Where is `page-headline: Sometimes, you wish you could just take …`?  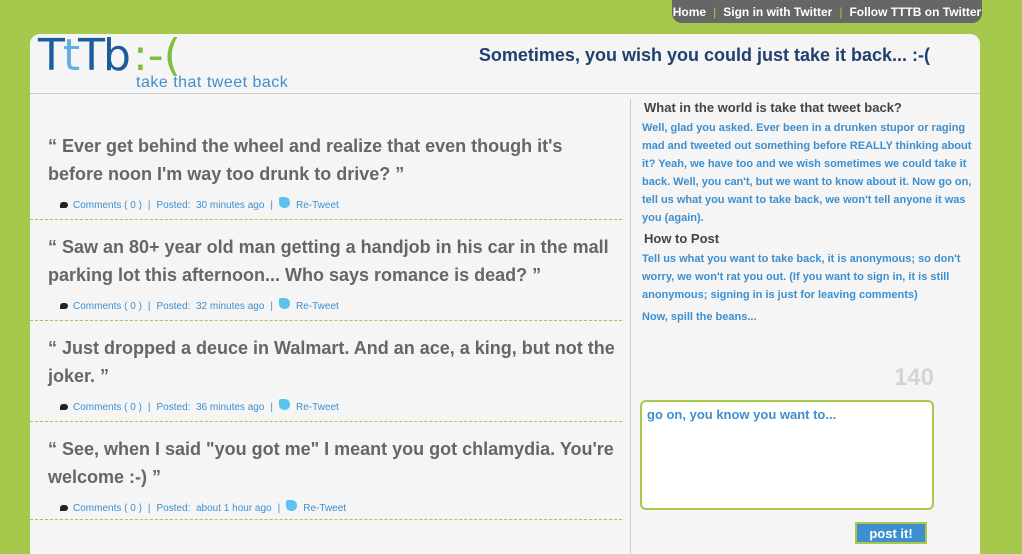
page-headline: Sometimes, you wish you could just take … is located at coordinates (704, 55).